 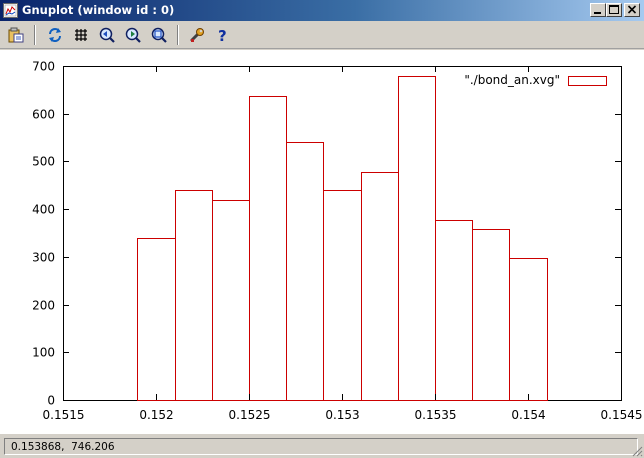 What do you see at coordinates (342, 415) in the screenshot?
I see `x-tick-label: 0.153` at bounding box center [342, 415].